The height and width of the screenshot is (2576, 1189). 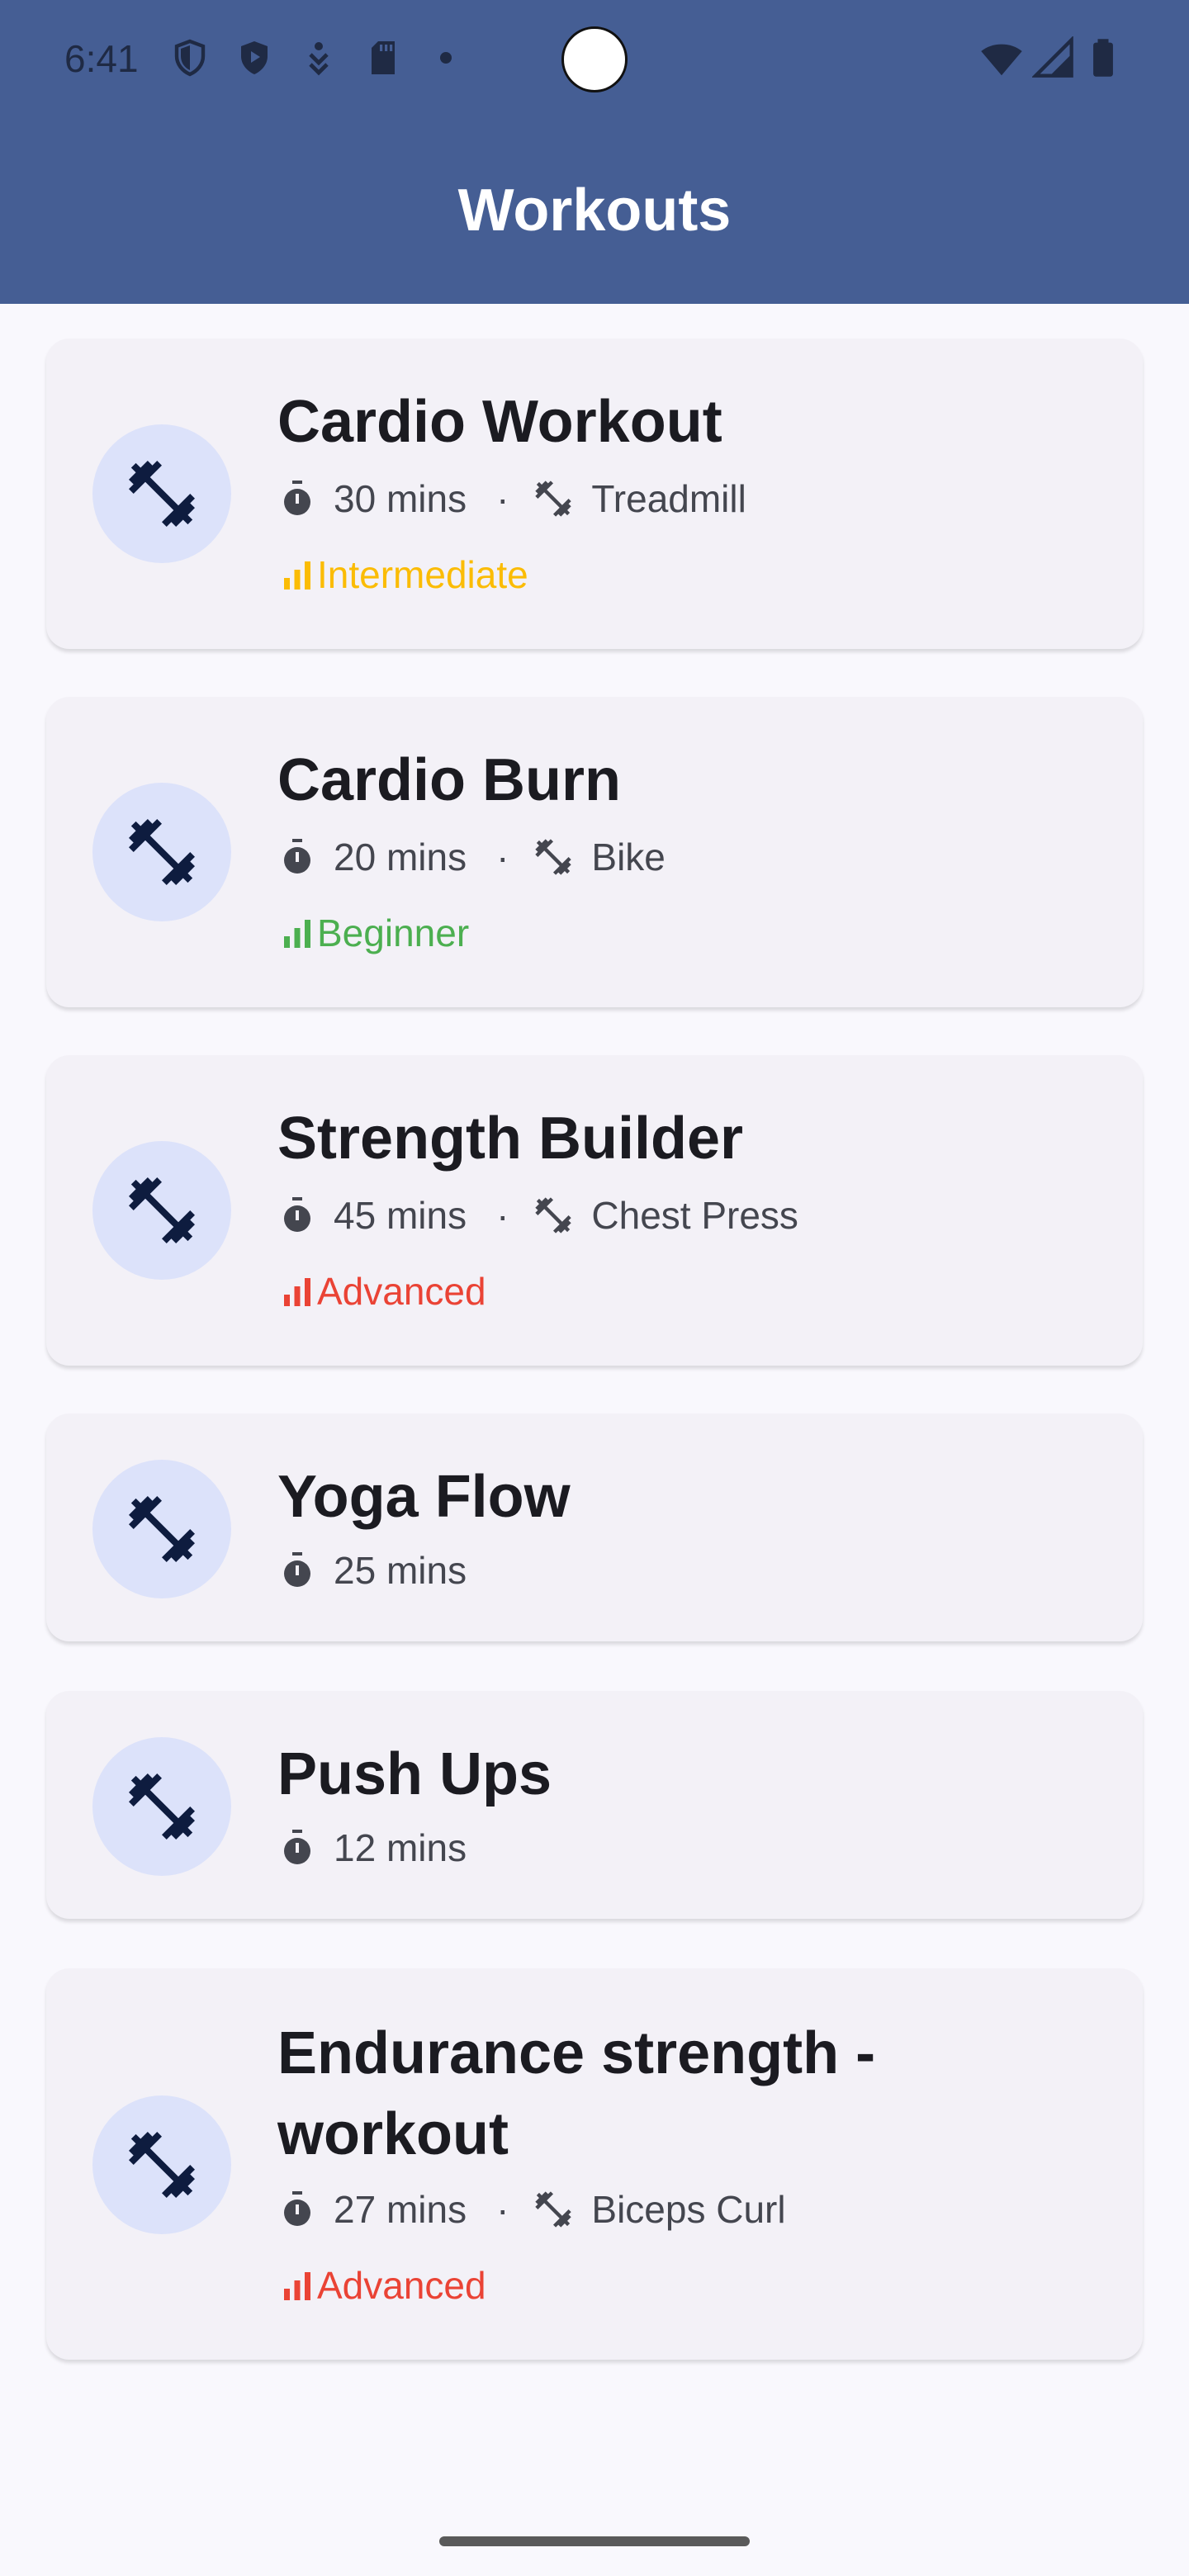 I want to click on workout-equipment: Biceps Curl, so click(x=688, y=2209).